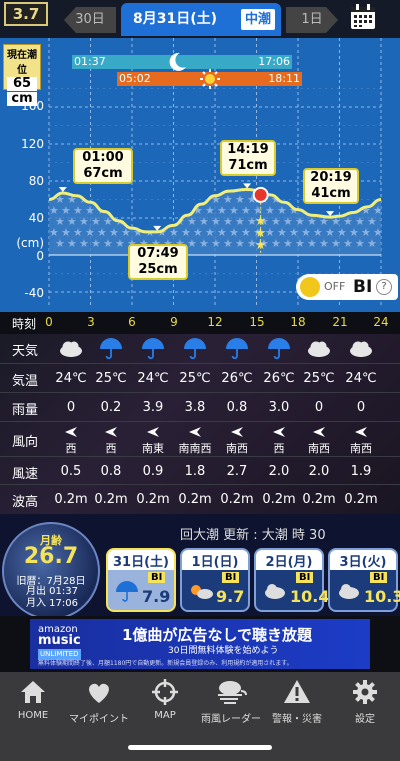  What do you see at coordinates (25, 474) in the screenshot?
I see `row-label: 風速` at bounding box center [25, 474].